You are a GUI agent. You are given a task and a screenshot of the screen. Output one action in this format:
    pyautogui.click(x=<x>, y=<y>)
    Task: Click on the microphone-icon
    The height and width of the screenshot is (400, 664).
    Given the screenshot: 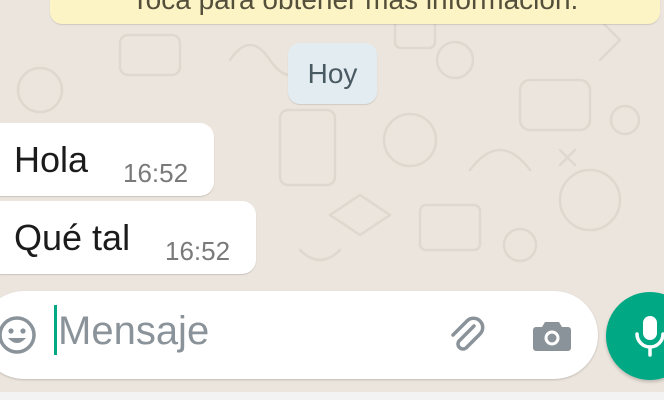 What is the action you would take?
    pyautogui.click(x=649, y=336)
    